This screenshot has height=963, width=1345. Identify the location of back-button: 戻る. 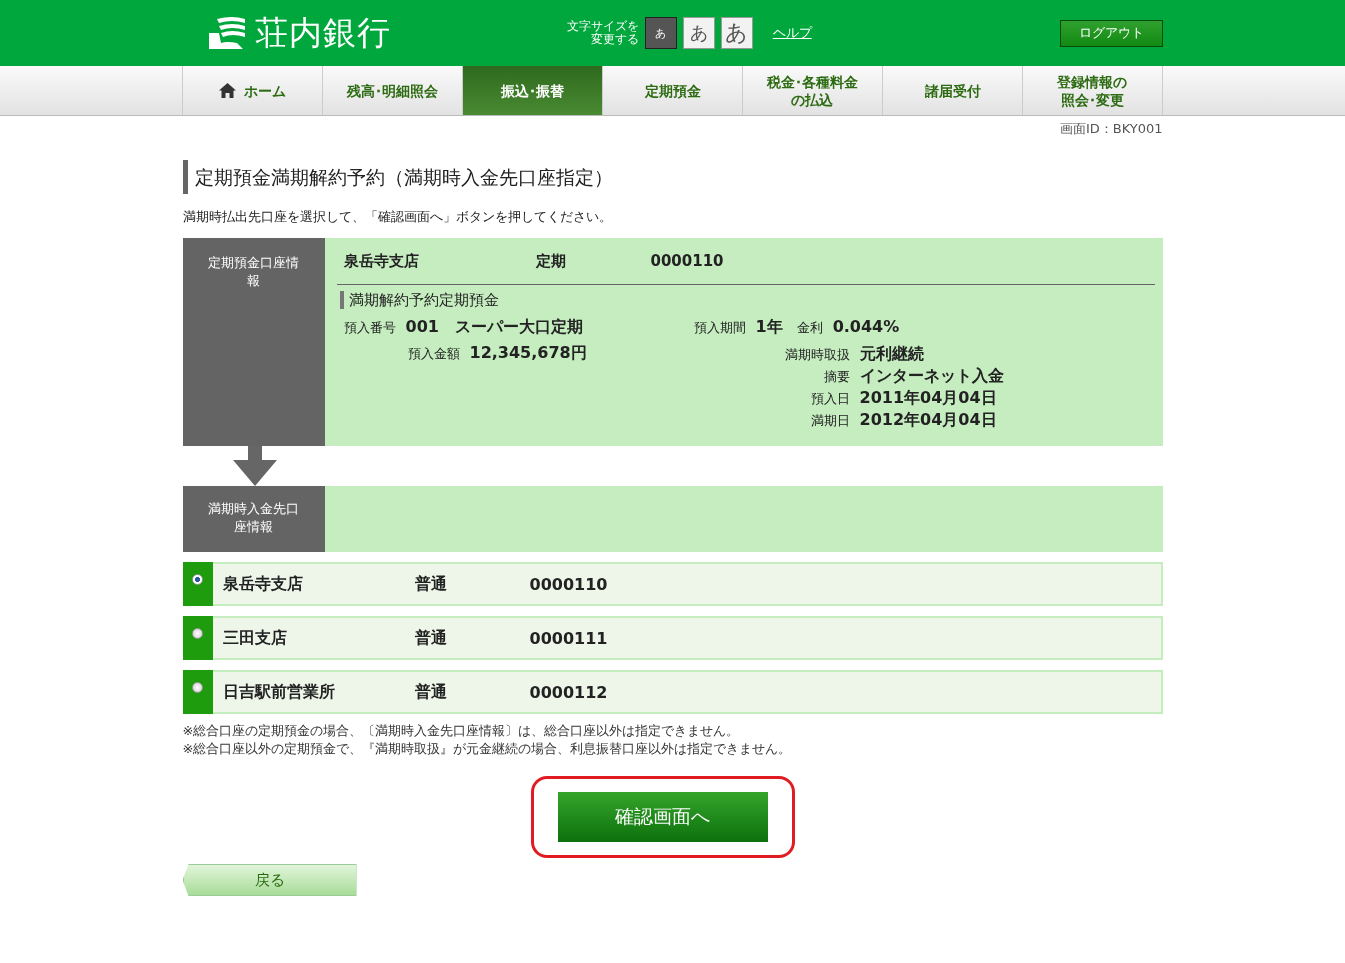
(269, 880).